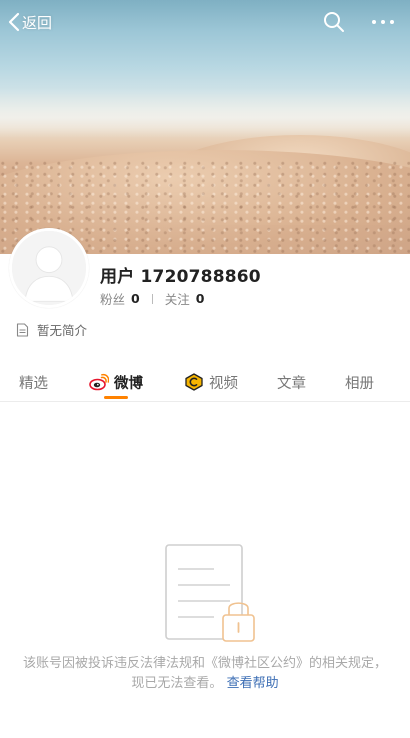 The width and height of the screenshot is (410, 738). I want to click on default-avatar-icon, so click(49, 268).